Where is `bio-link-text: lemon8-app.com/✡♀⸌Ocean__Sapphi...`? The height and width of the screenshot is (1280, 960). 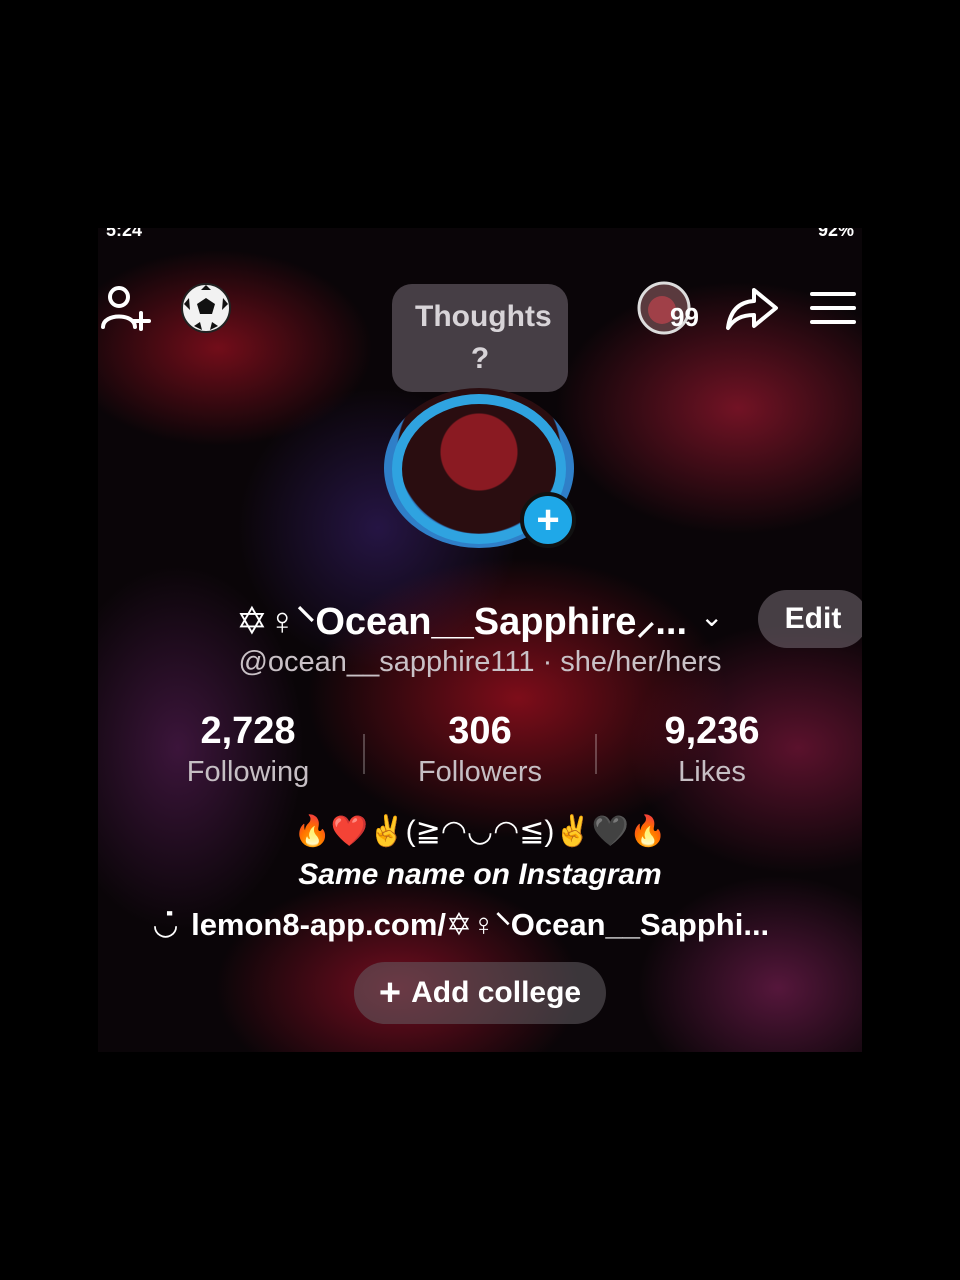 bio-link-text: lemon8-app.com/✡♀⸌Ocean__Sapphi... is located at coordinates (480, 924).